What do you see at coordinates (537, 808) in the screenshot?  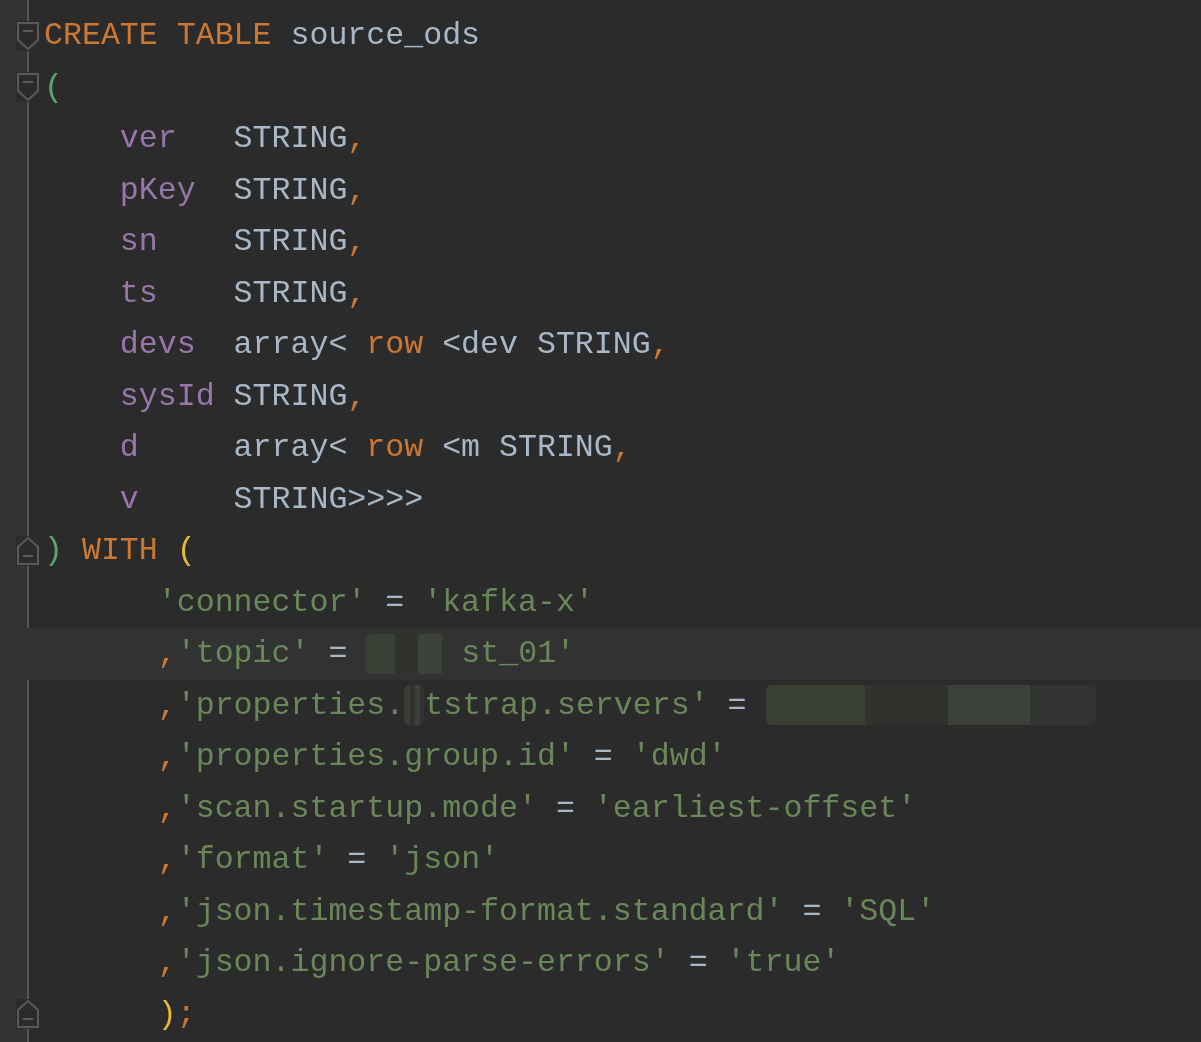 I see `code-line: ,'scan.startup.mode' = 'earliest-offset'` at bounding box center [537, 808].